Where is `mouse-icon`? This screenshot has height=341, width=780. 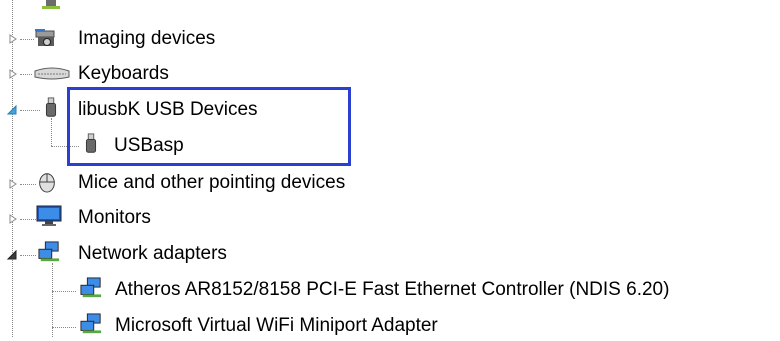 mouse-icon is located at coordinates (47, 183).